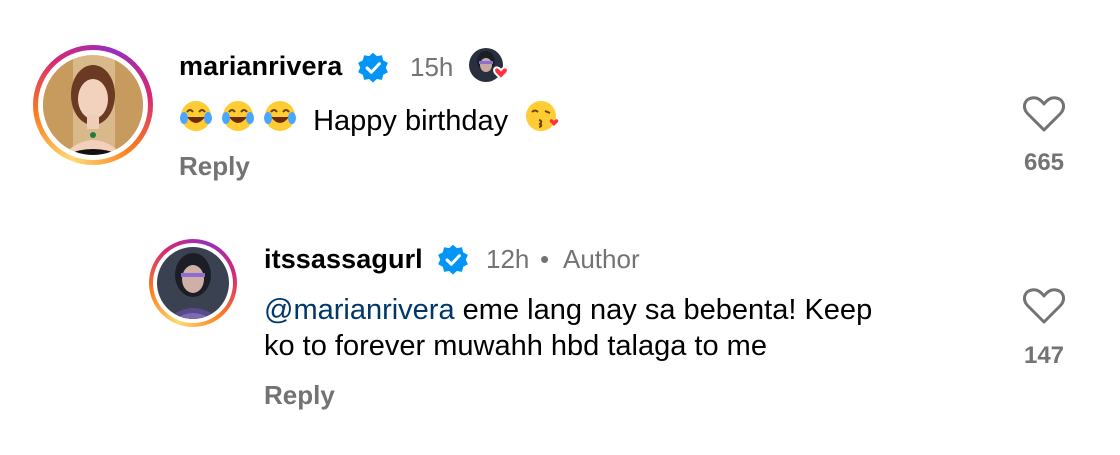 This screenshot has width=1120, height=455. Describe the element at coordinates (515, 346) in the screenshot. I see `comment-body-line2: ko to forever muwahh hbd talaga to me` at that location.